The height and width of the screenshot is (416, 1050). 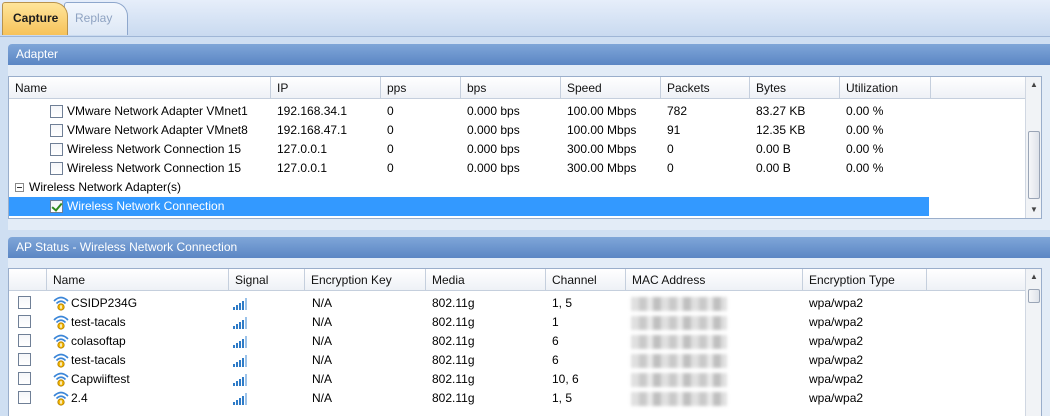 What do you see at coordinates (714, 280) in the screenshot?
I see `col-header-mac: MAC Address` at bounding box center [714, 280].